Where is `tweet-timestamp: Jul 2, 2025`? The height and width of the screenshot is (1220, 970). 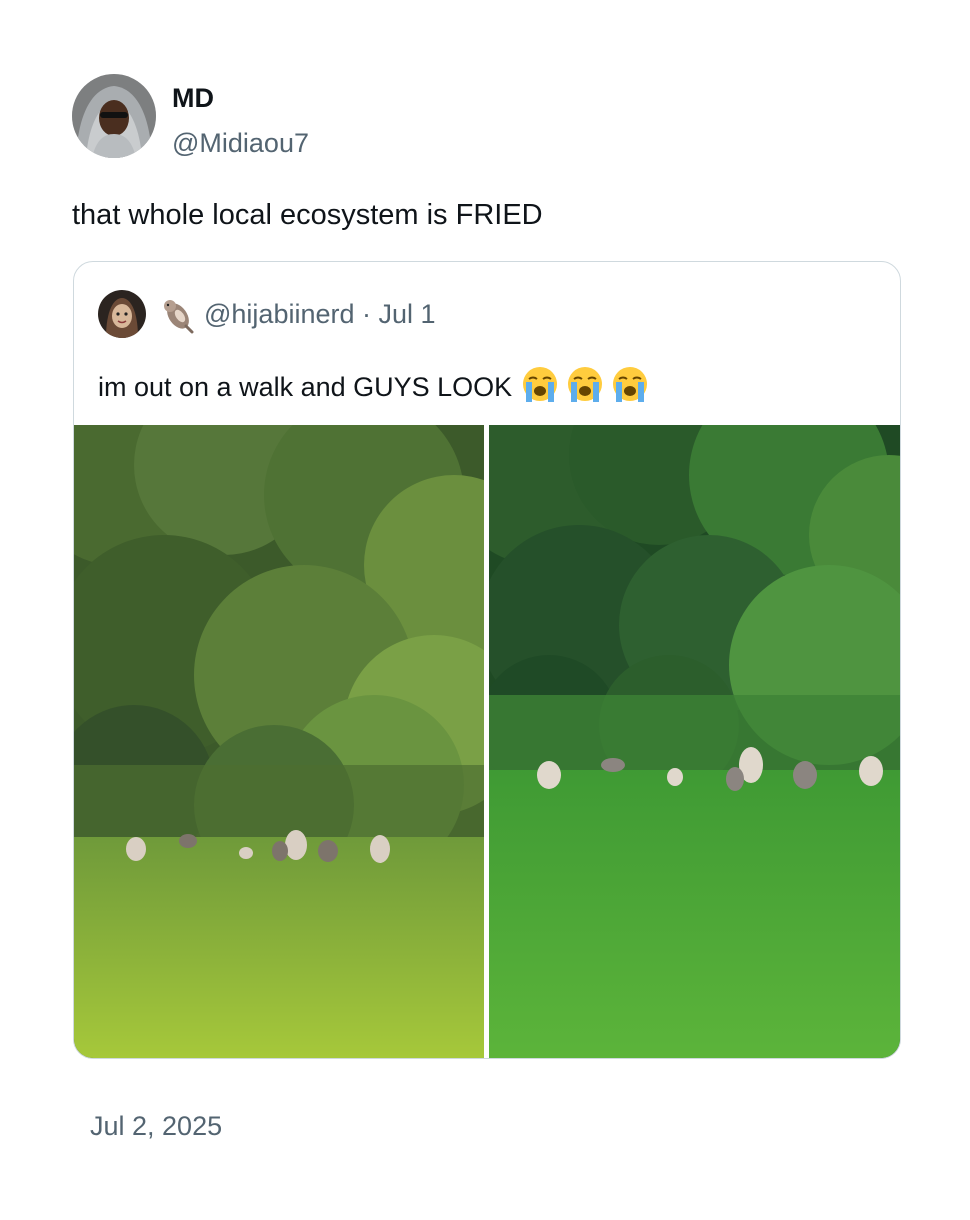 tweet-timestamp: Jul 2, 2025 is located at coordinates (156, 1126).